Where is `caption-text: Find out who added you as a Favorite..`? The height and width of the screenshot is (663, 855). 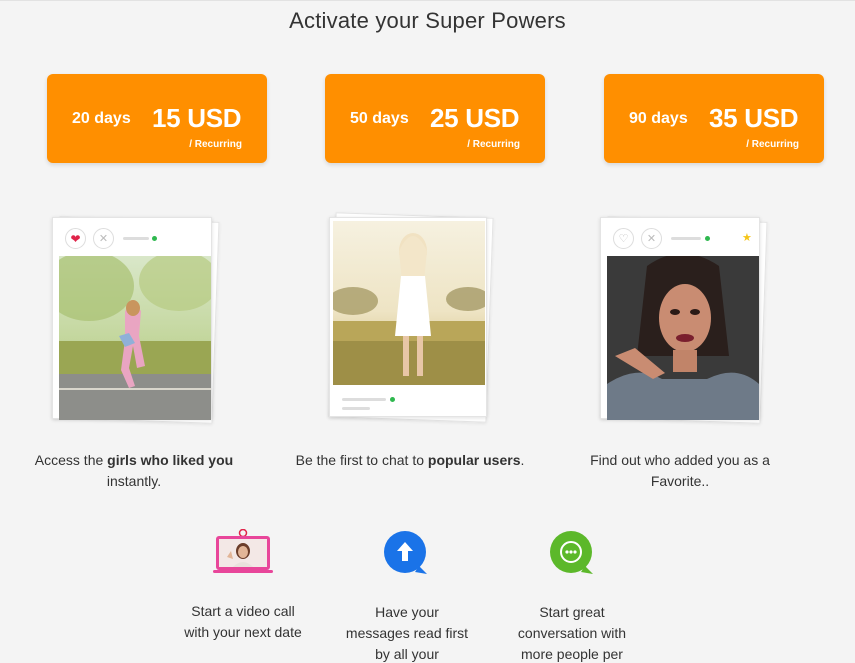
caption-text: Find out who added you as a Favorite.. is located at coordinates (680, 470).